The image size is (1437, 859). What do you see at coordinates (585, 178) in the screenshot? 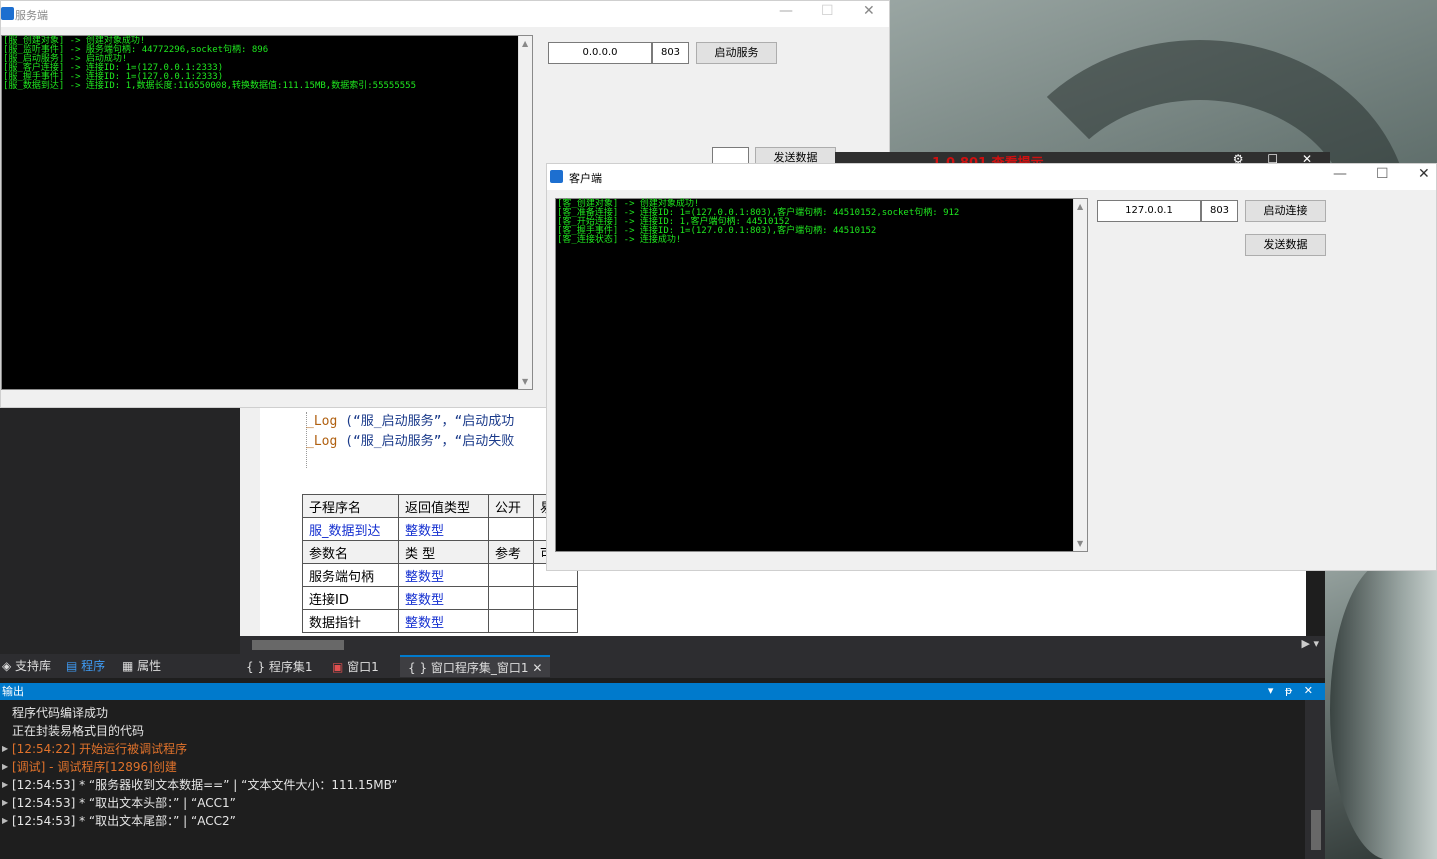
I see `window-title: 客户端` at bounding box center [585, 178].